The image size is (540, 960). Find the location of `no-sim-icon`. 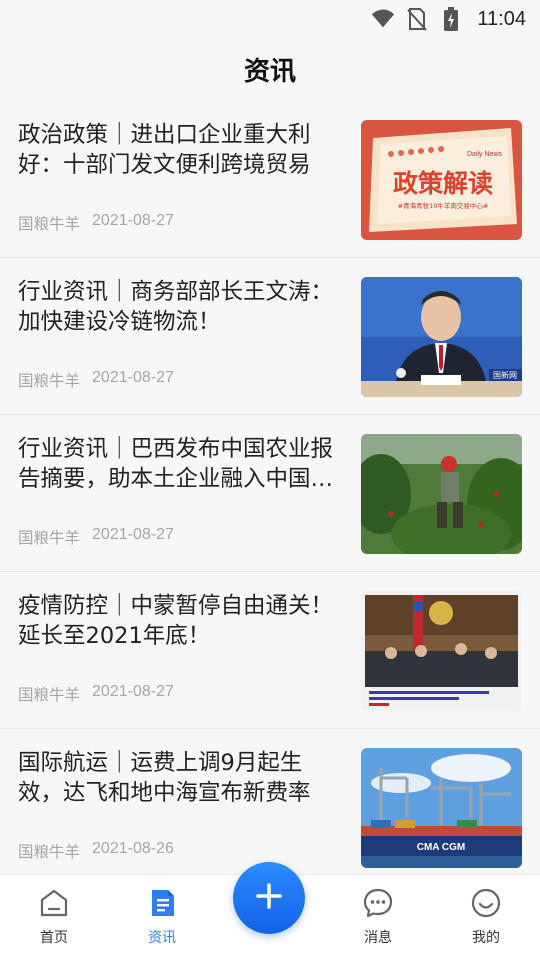

no-sim-icon is located at coordinates (417, 19).